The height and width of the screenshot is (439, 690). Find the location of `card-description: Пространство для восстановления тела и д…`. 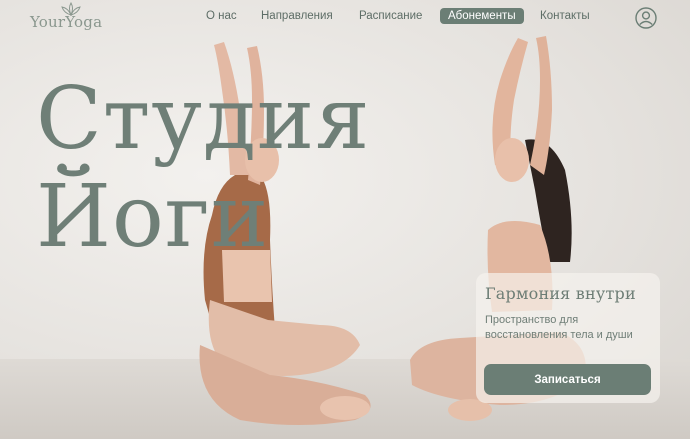

card-description: Пространство для восстановления тела и д… is located at coordinates (559, 327).